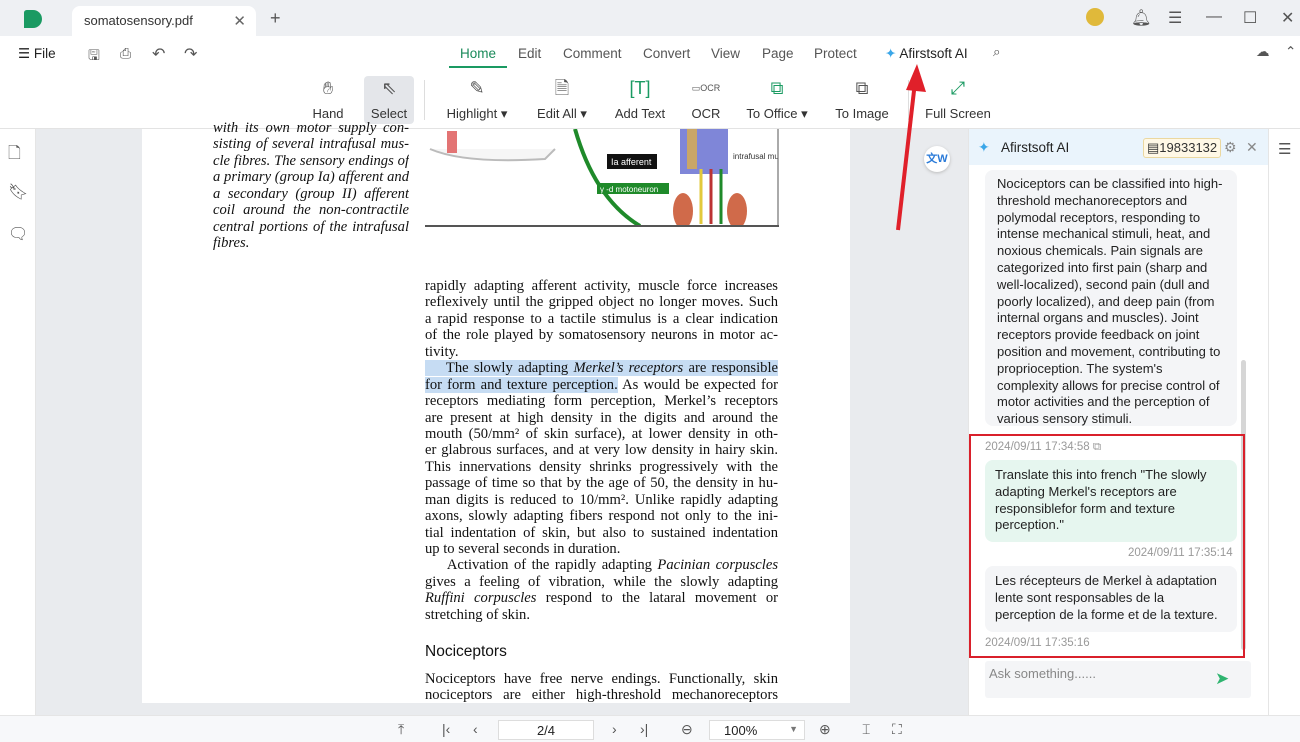  What do you see at coordinates (1043, 447) in the screenshot?
I see `message-timestamp: 2024/09/11 17:34:58 ⧉` at bounding box center [1043, 447].